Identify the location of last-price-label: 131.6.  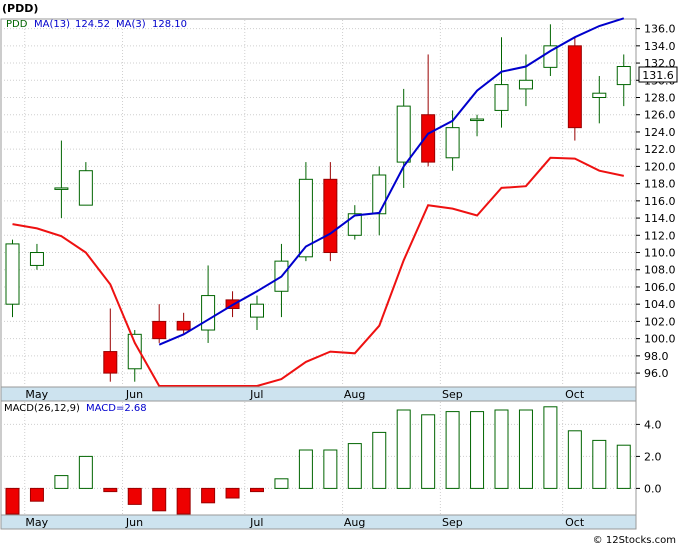
(658, 75).